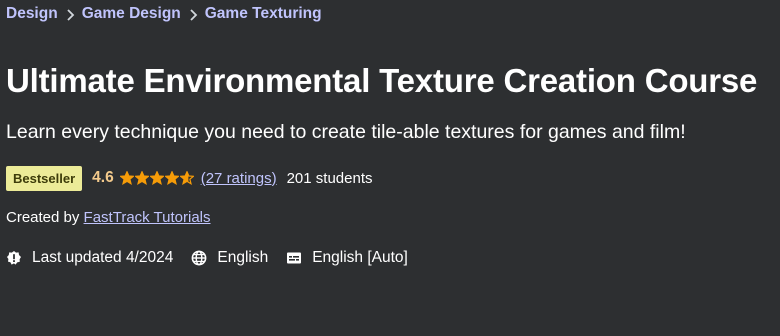  I want to click on last-updated: Last updated 4/2024, so click(89, 258).